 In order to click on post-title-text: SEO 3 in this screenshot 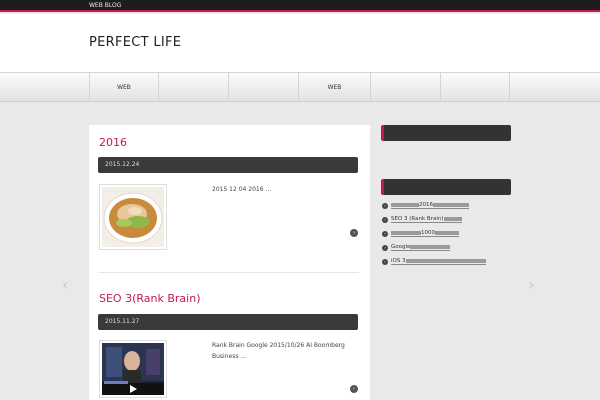, I will do `click(116, 298)`.